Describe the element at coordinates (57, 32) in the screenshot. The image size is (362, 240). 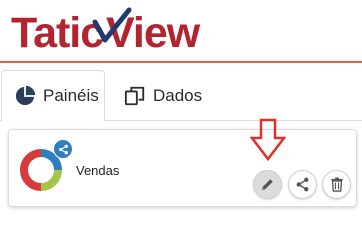
I see `logo-text-tatic: Tatic` at that location.